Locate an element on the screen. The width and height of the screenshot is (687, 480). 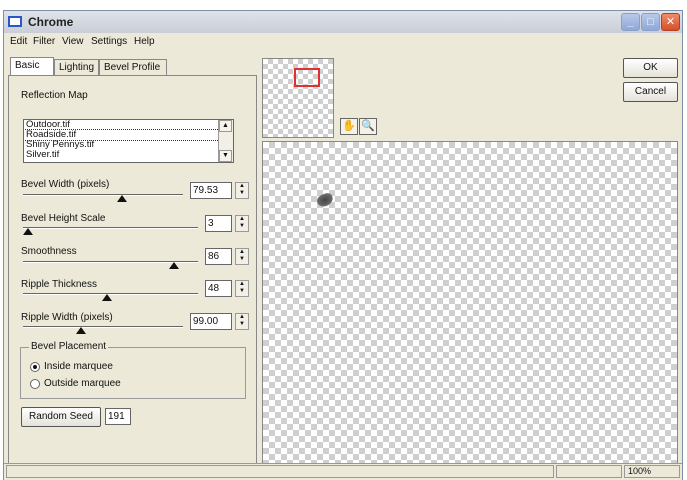
scroll-down-icon: ▼ is located at coordinates (225, 156).